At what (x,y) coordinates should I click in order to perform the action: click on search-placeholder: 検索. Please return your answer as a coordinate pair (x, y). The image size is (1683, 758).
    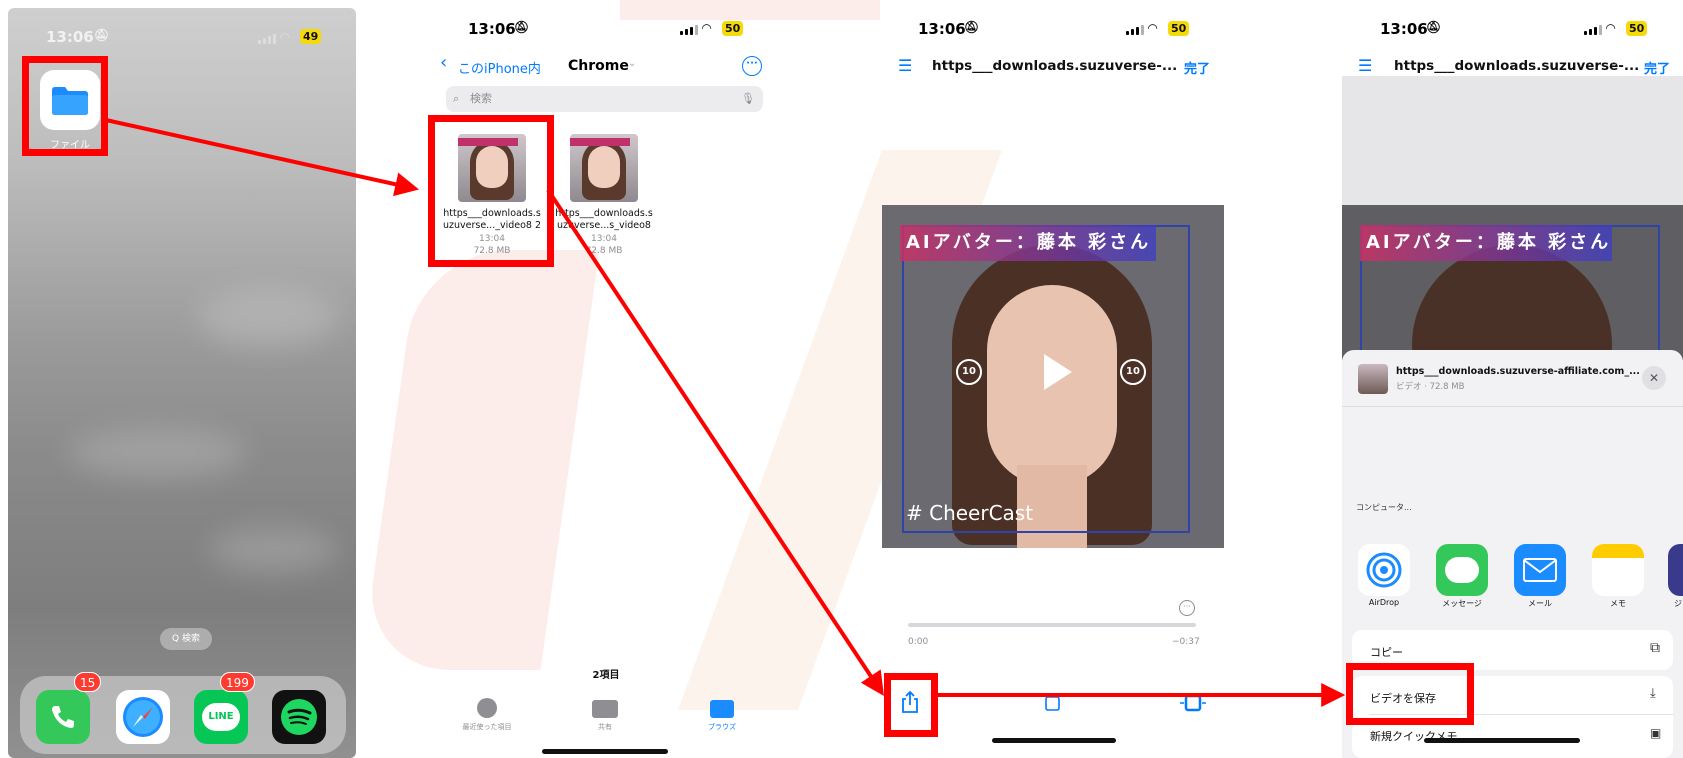
    Looking at the image, I should click on (481, 98).